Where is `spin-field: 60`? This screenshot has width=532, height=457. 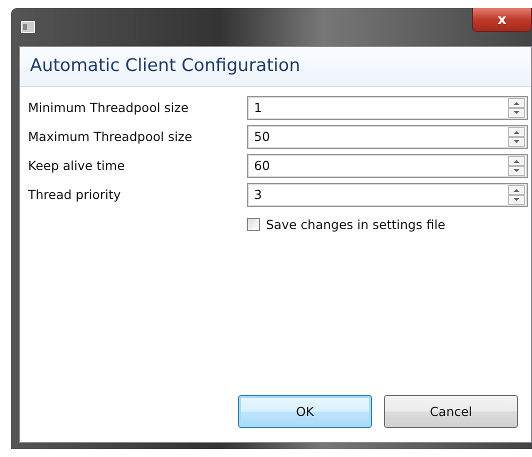 spin-field: 60 is located at coordinates (387, 166).